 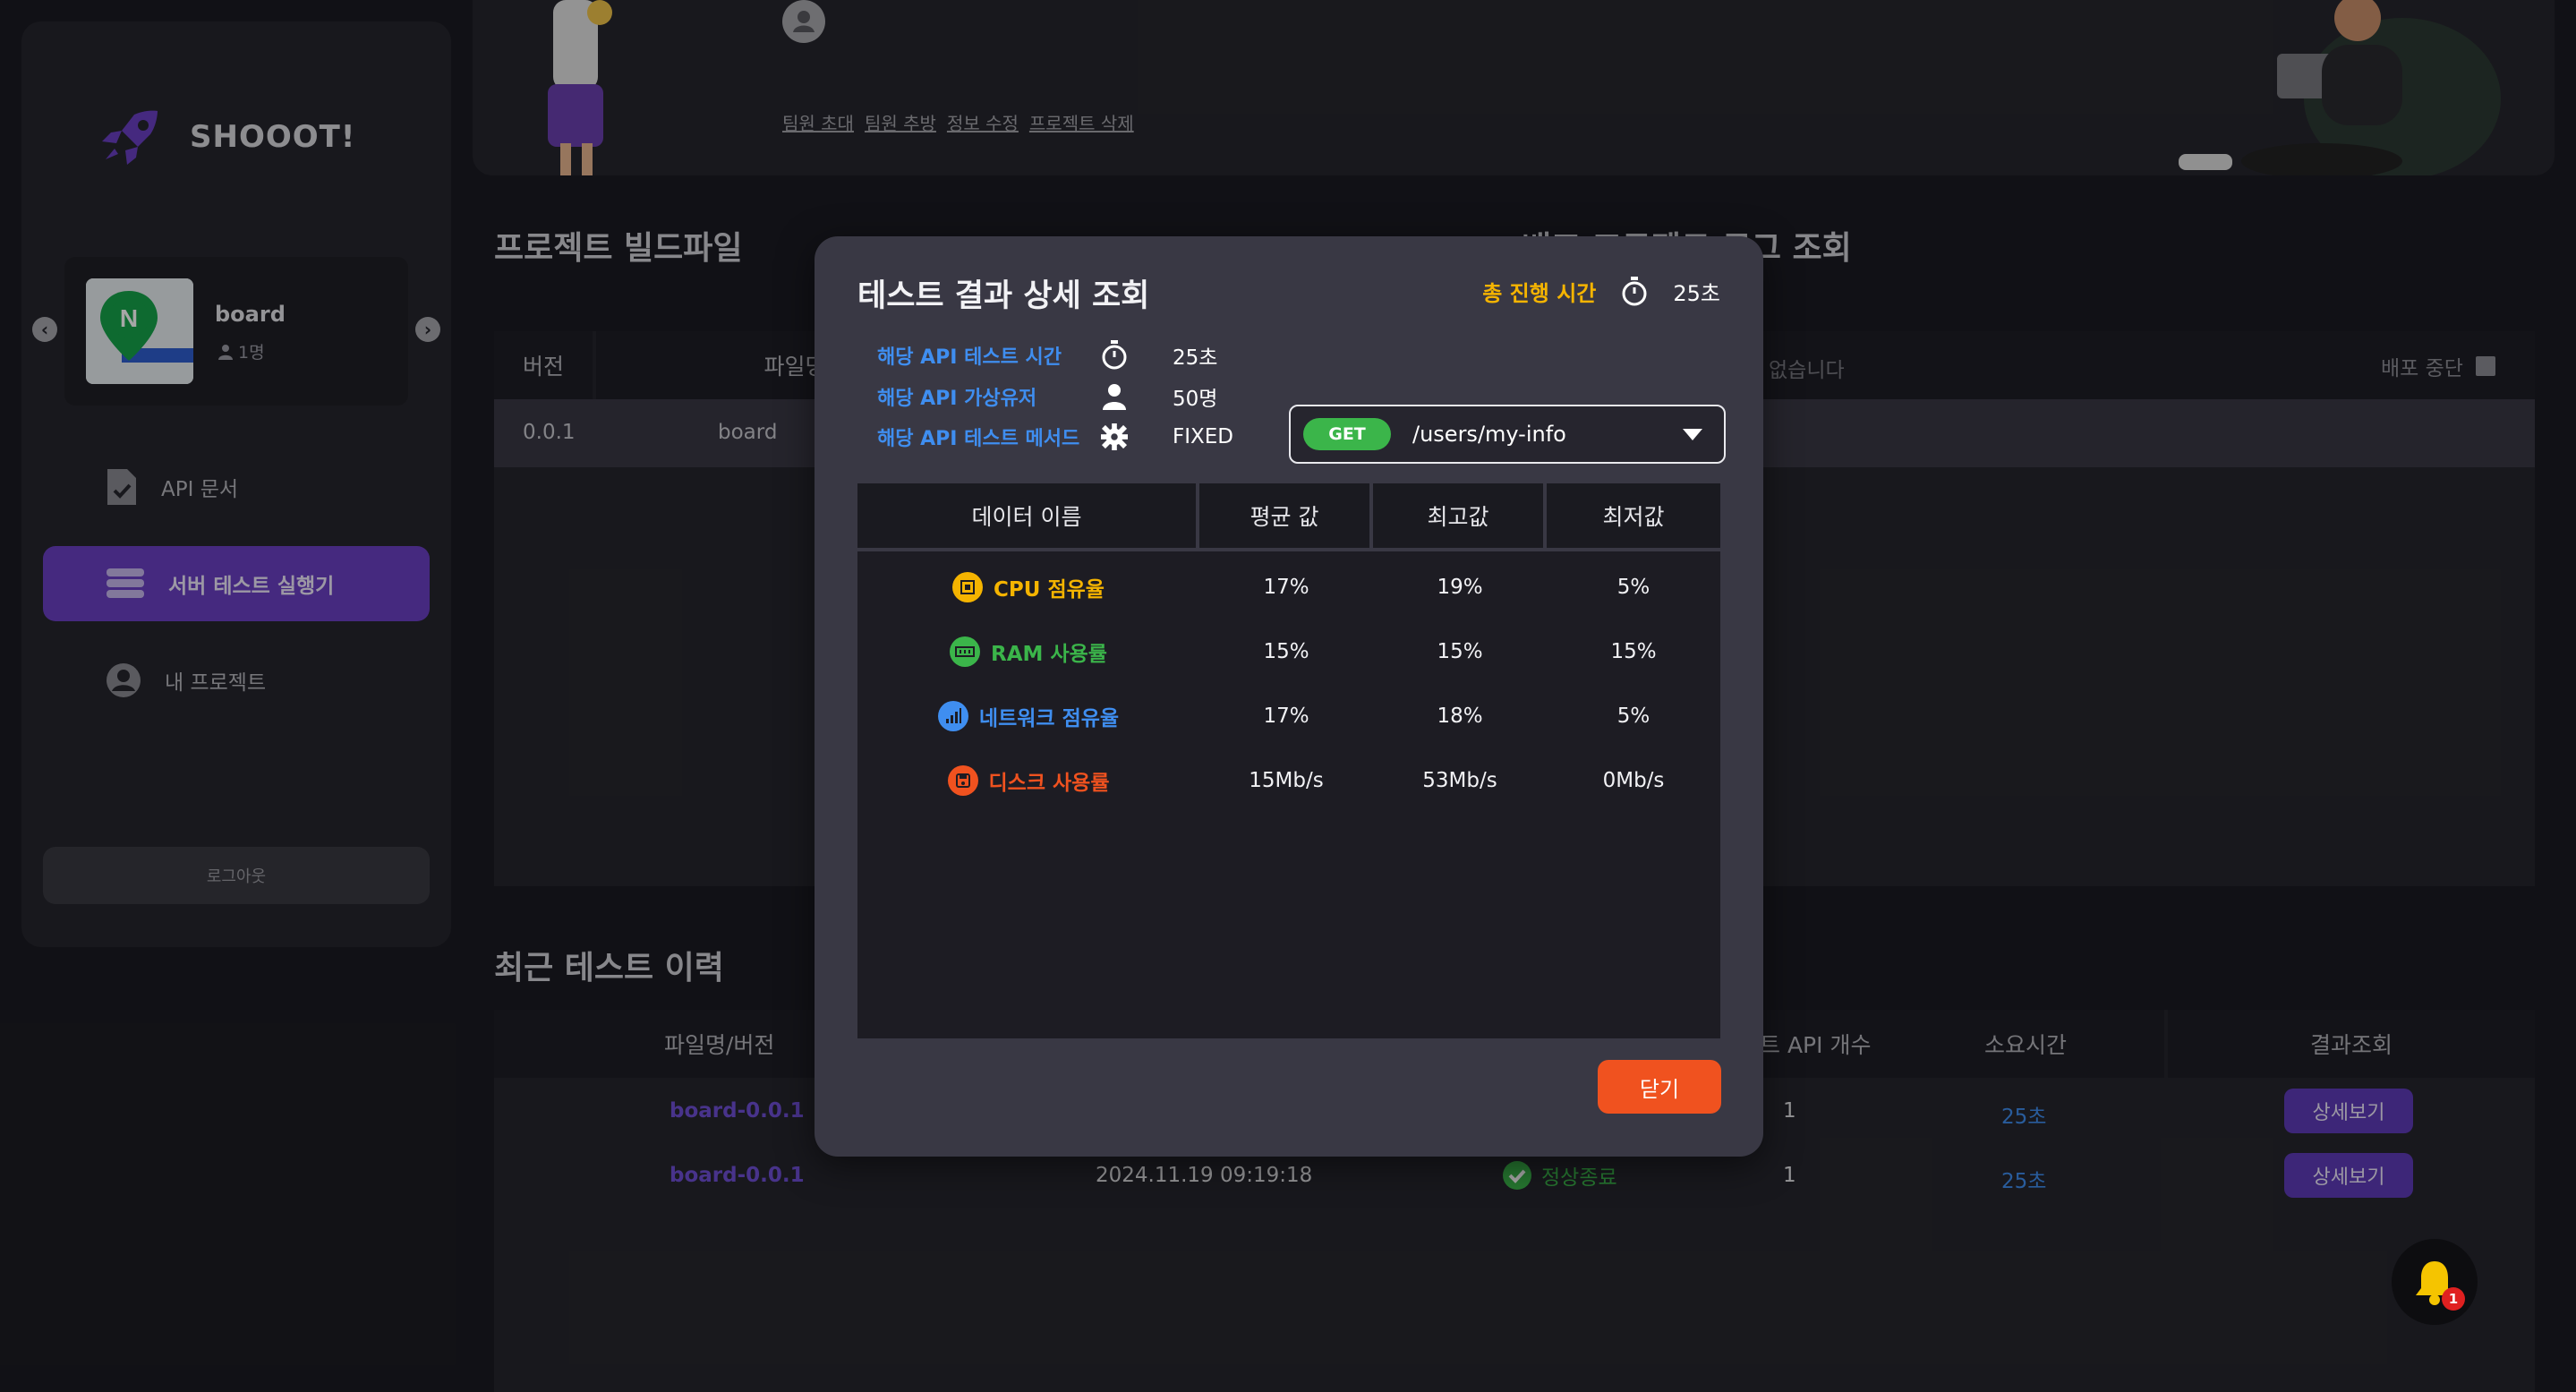 I want to click on notification-badge: 1, so click(x=2453, y=1299).